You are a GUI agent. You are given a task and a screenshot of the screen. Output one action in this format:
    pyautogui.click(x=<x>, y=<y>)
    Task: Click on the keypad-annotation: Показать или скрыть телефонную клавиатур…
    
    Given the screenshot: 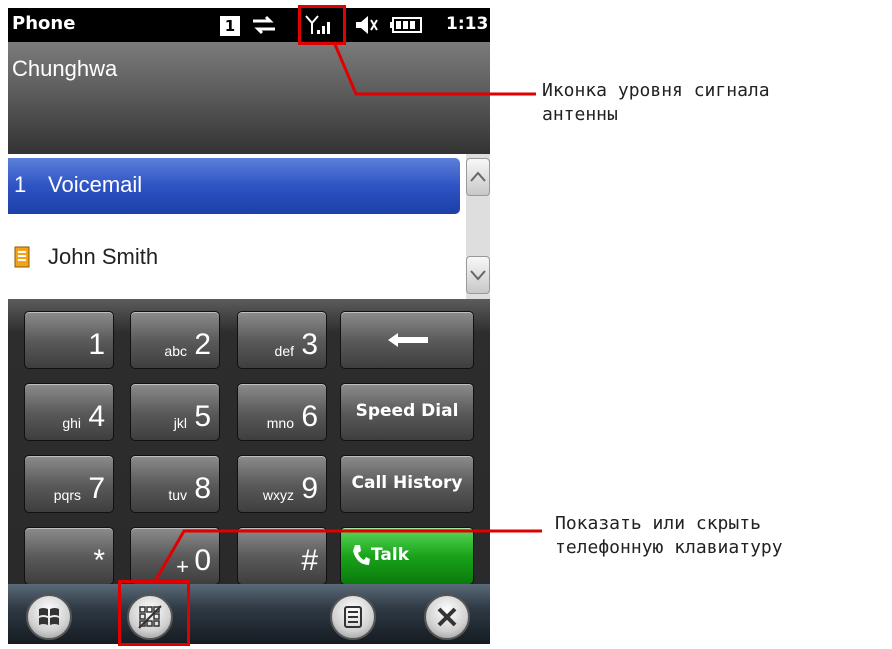 What is the action you would take?
    pyautogui.click(x=669, y=536)
    